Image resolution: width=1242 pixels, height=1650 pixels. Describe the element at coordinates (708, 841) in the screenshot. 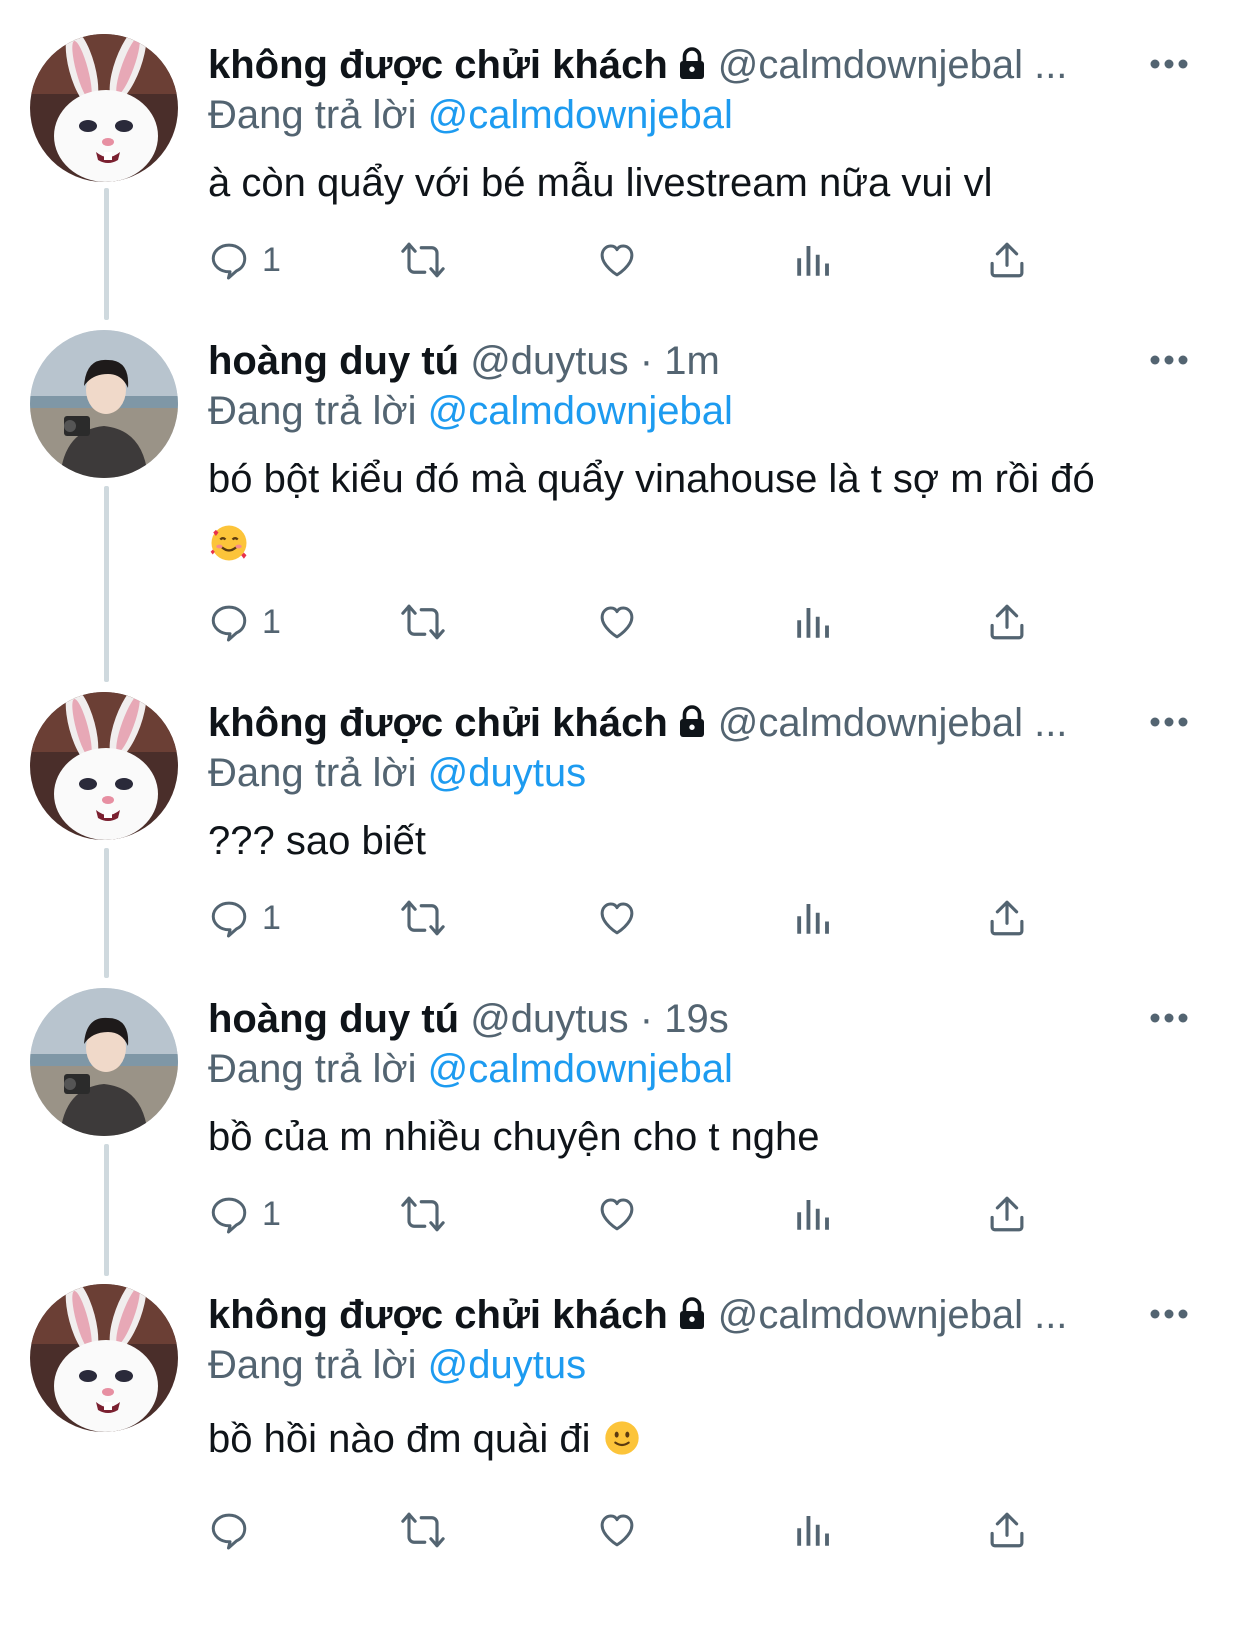

I see `tweet-text: ??? sao biết` at that location.